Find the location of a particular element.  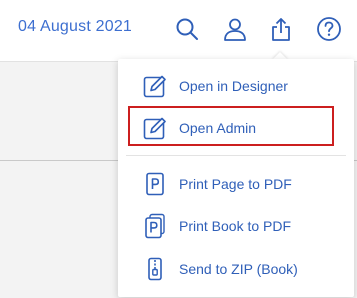

menu-item-label: Print Book to PDF is located at coordinates (235, 226).